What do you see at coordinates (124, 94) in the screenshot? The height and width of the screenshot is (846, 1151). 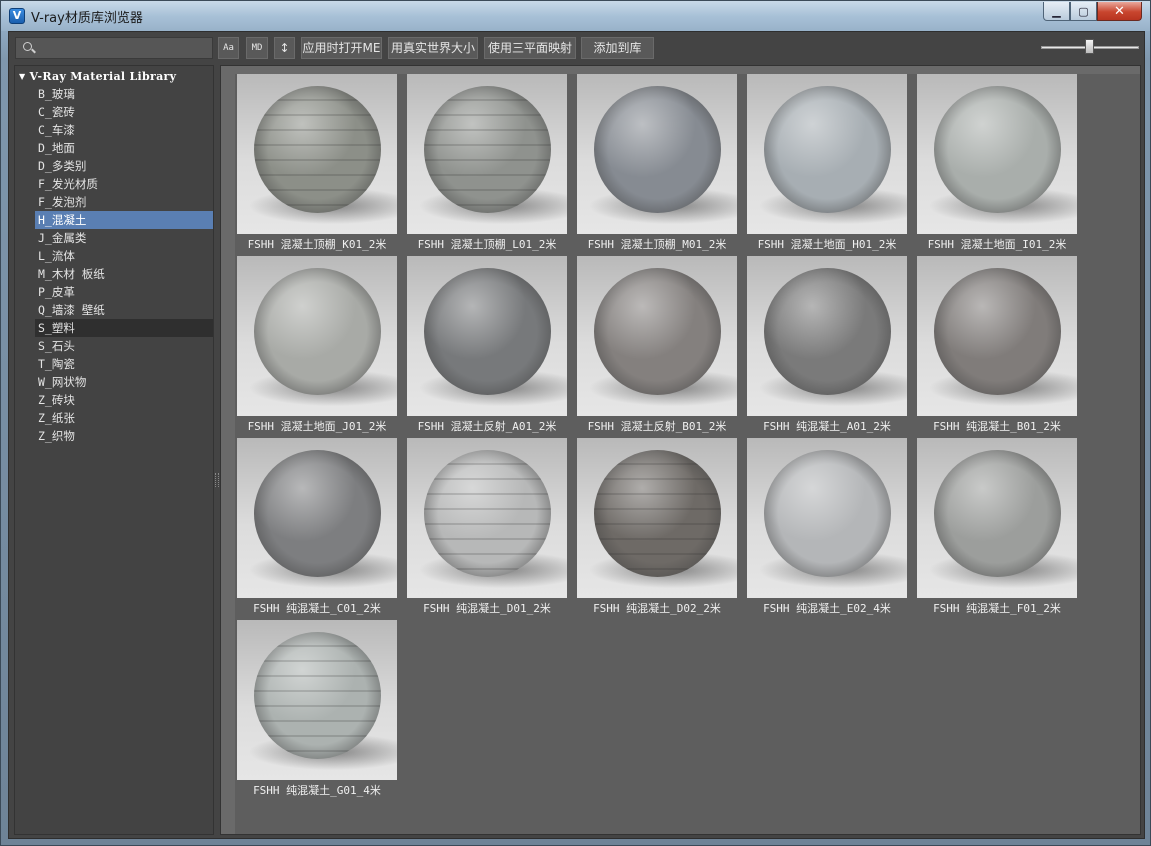 I see `tree-item: B_玻璃` at bounding box center [124, 94].